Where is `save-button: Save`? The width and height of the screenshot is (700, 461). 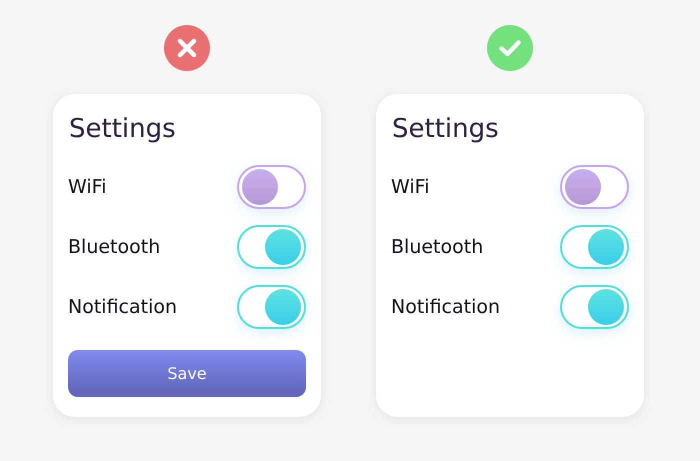 save-button: Save is located at coordinates (187, 373).